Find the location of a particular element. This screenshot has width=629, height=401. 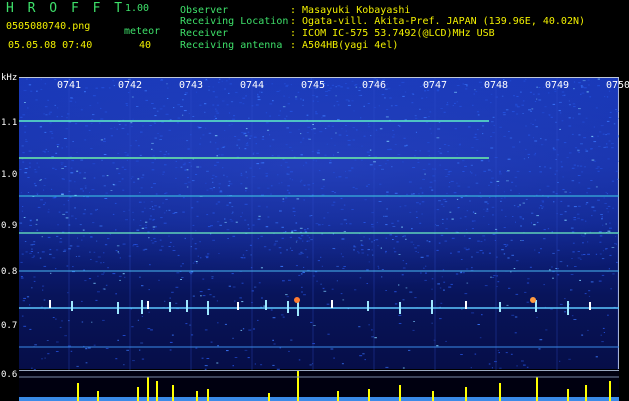

y-tick-label: 1.1 is located at coordinates (9, 123).